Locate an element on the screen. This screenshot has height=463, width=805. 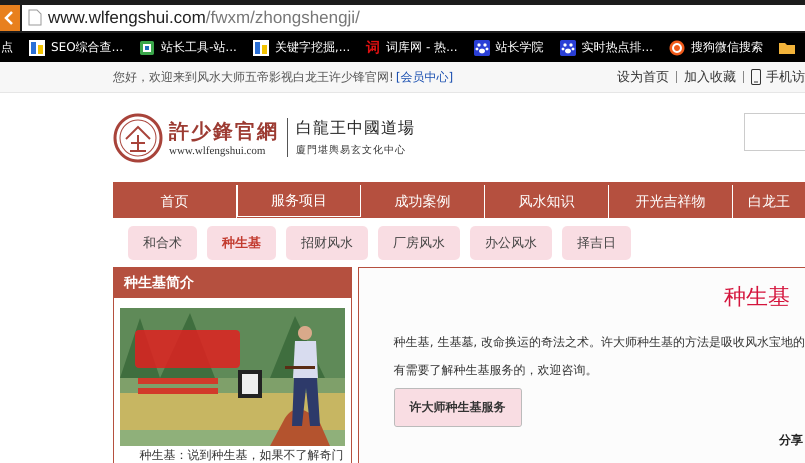
subnav-tab: 和合术 is located at coordinates (162, 243).